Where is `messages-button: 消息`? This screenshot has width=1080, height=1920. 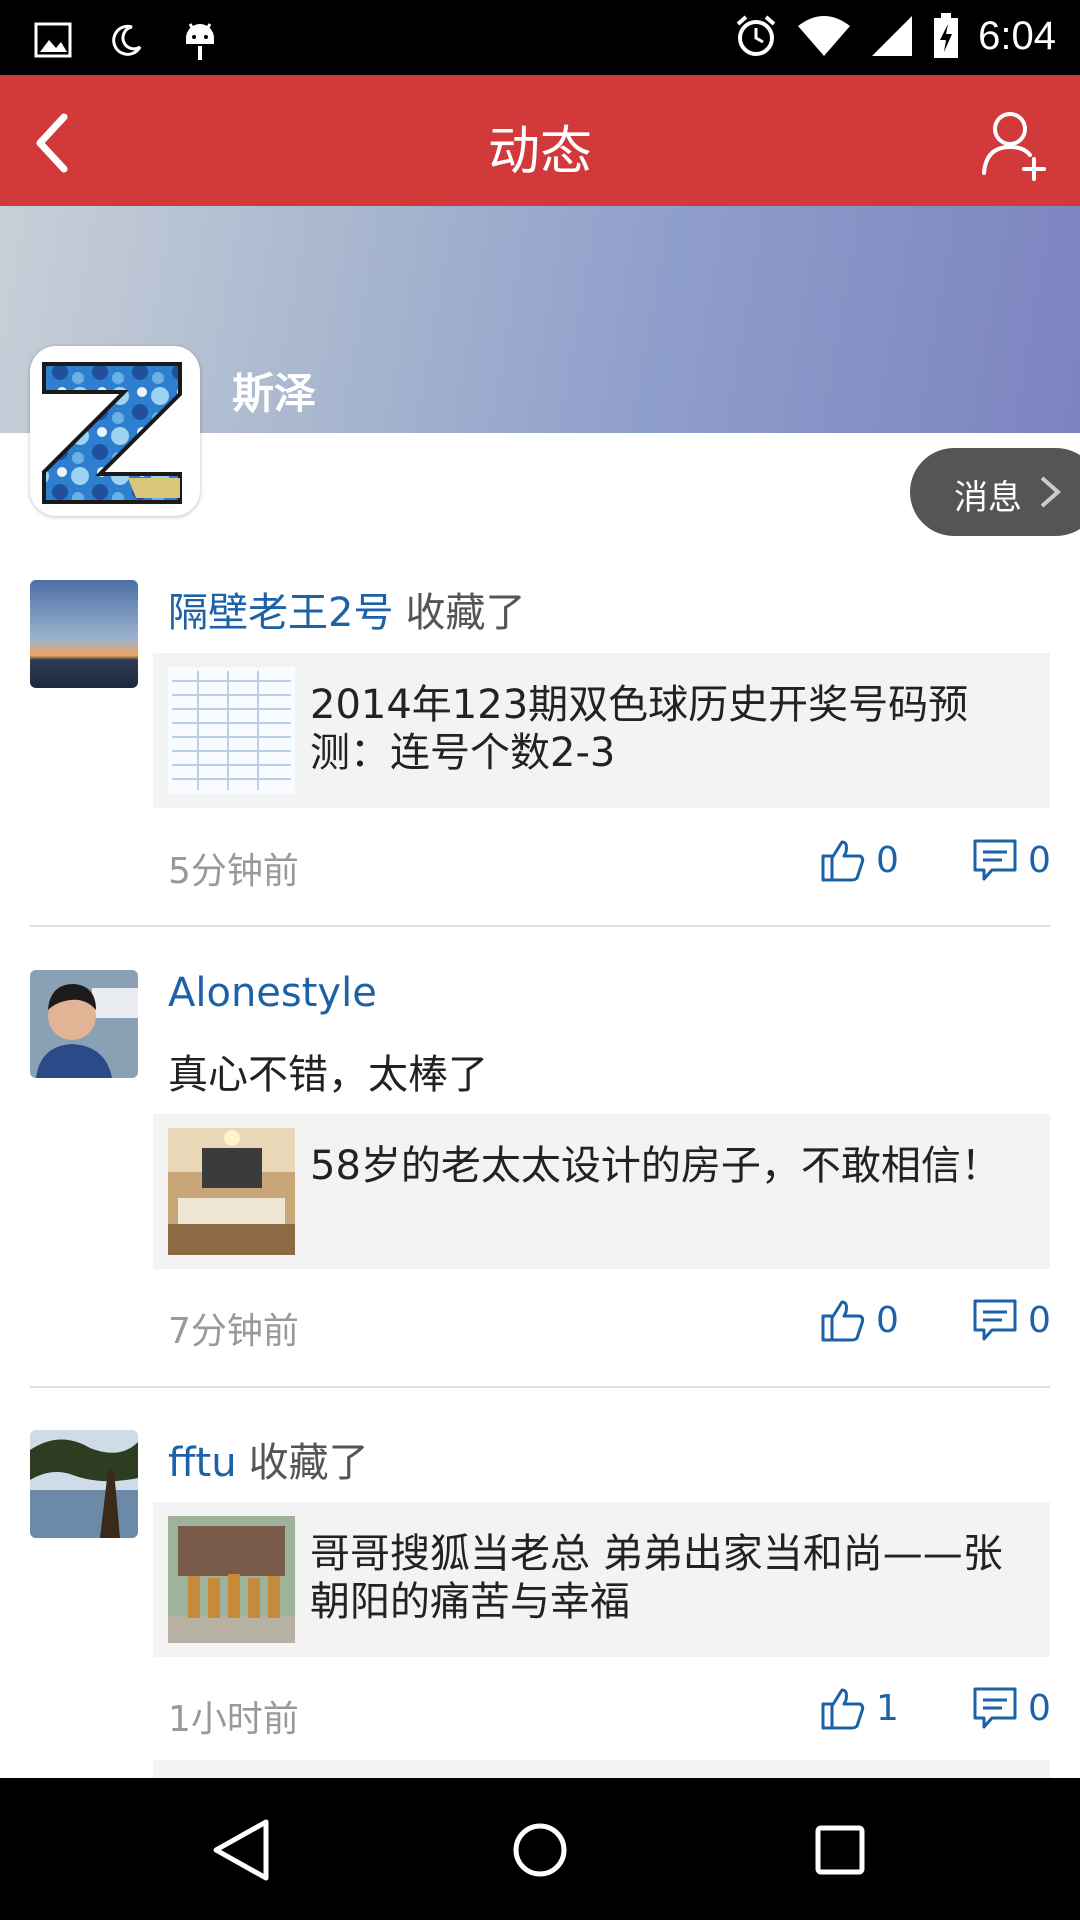 messages-button: 消息 is located at coordinates (995, 492).